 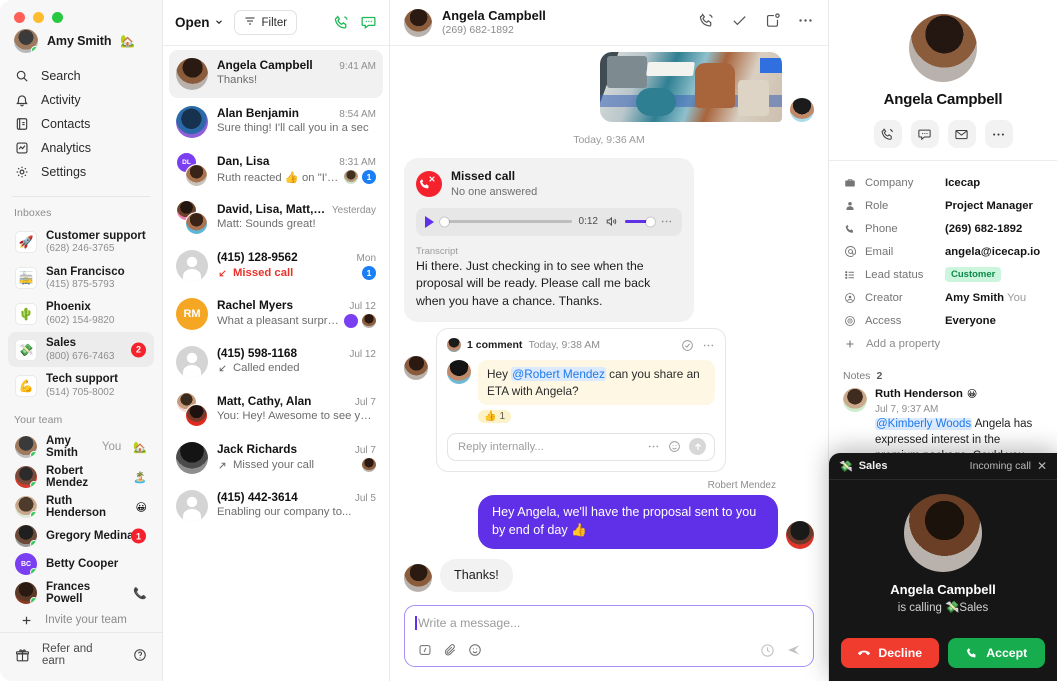 I want to click on nav-item-activity: Activity, so click(x=81, y=100).